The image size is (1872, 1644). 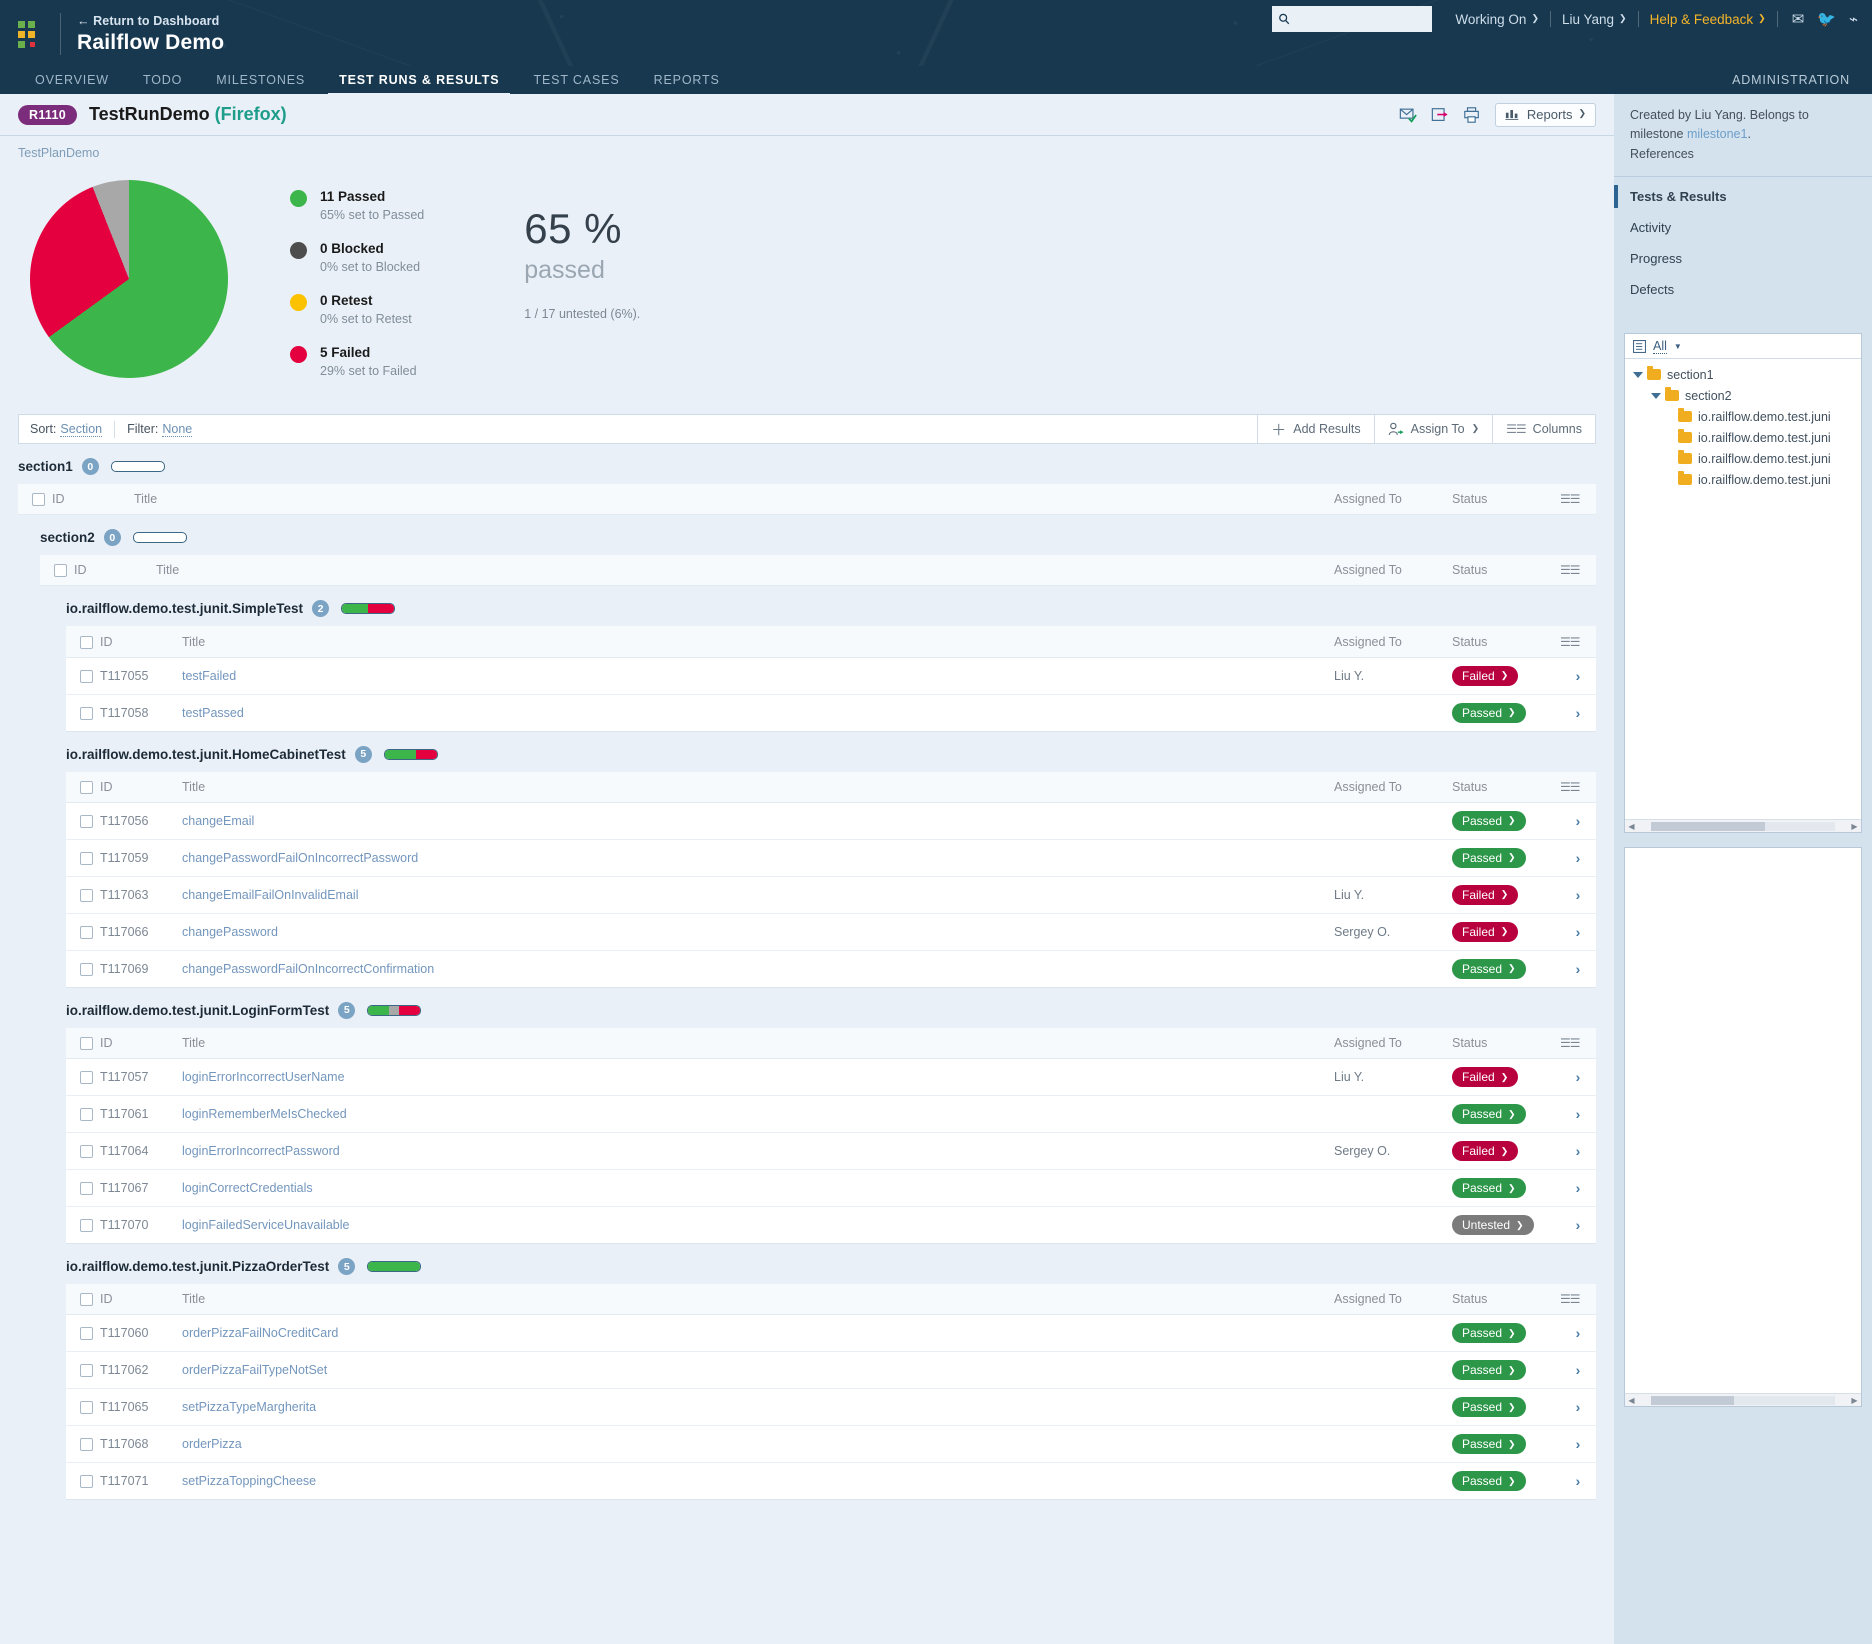 What do you see at coordinates (1440, 115) in the screenshot?
I see `export-icon` at bounding box center [1440, 115].